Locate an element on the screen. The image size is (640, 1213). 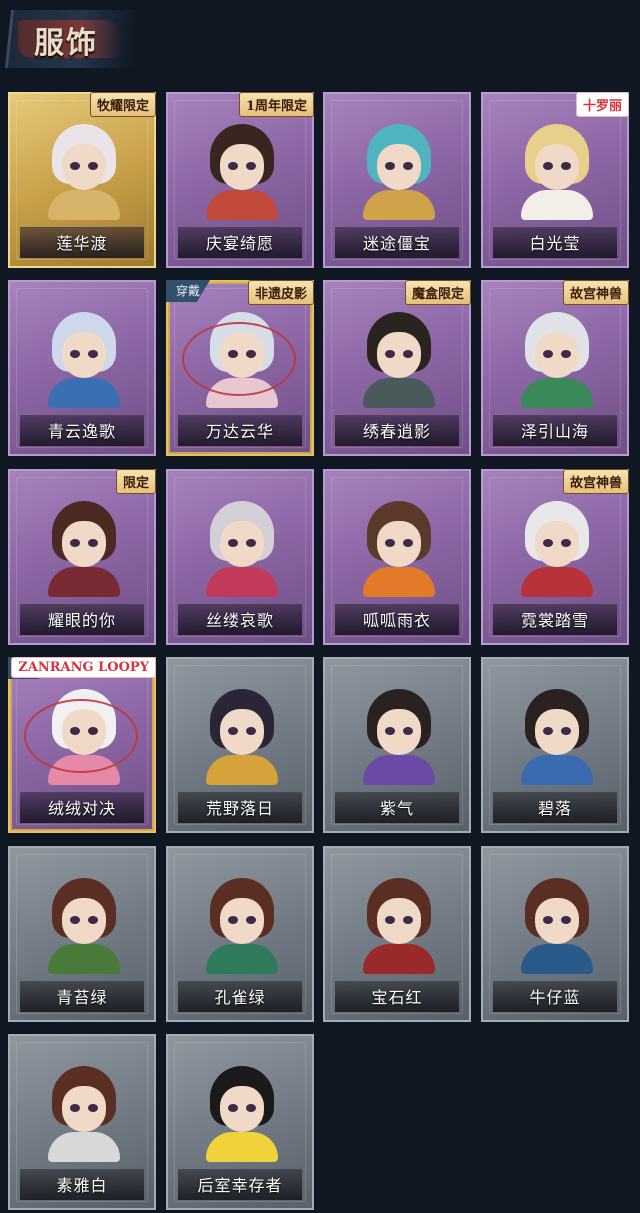
costume-card: 故宫神兽 泽引山海 is located at coordinates (555, 368).